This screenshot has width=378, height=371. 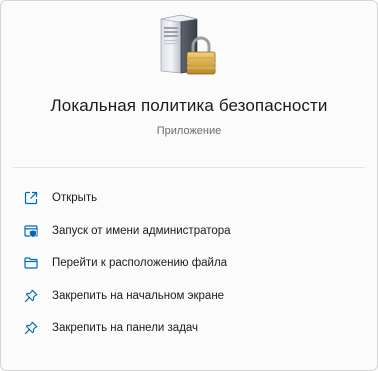 I want to click on pin-to-taskbar-button: Закрепить на панели задач, so click(x=189, y=328).